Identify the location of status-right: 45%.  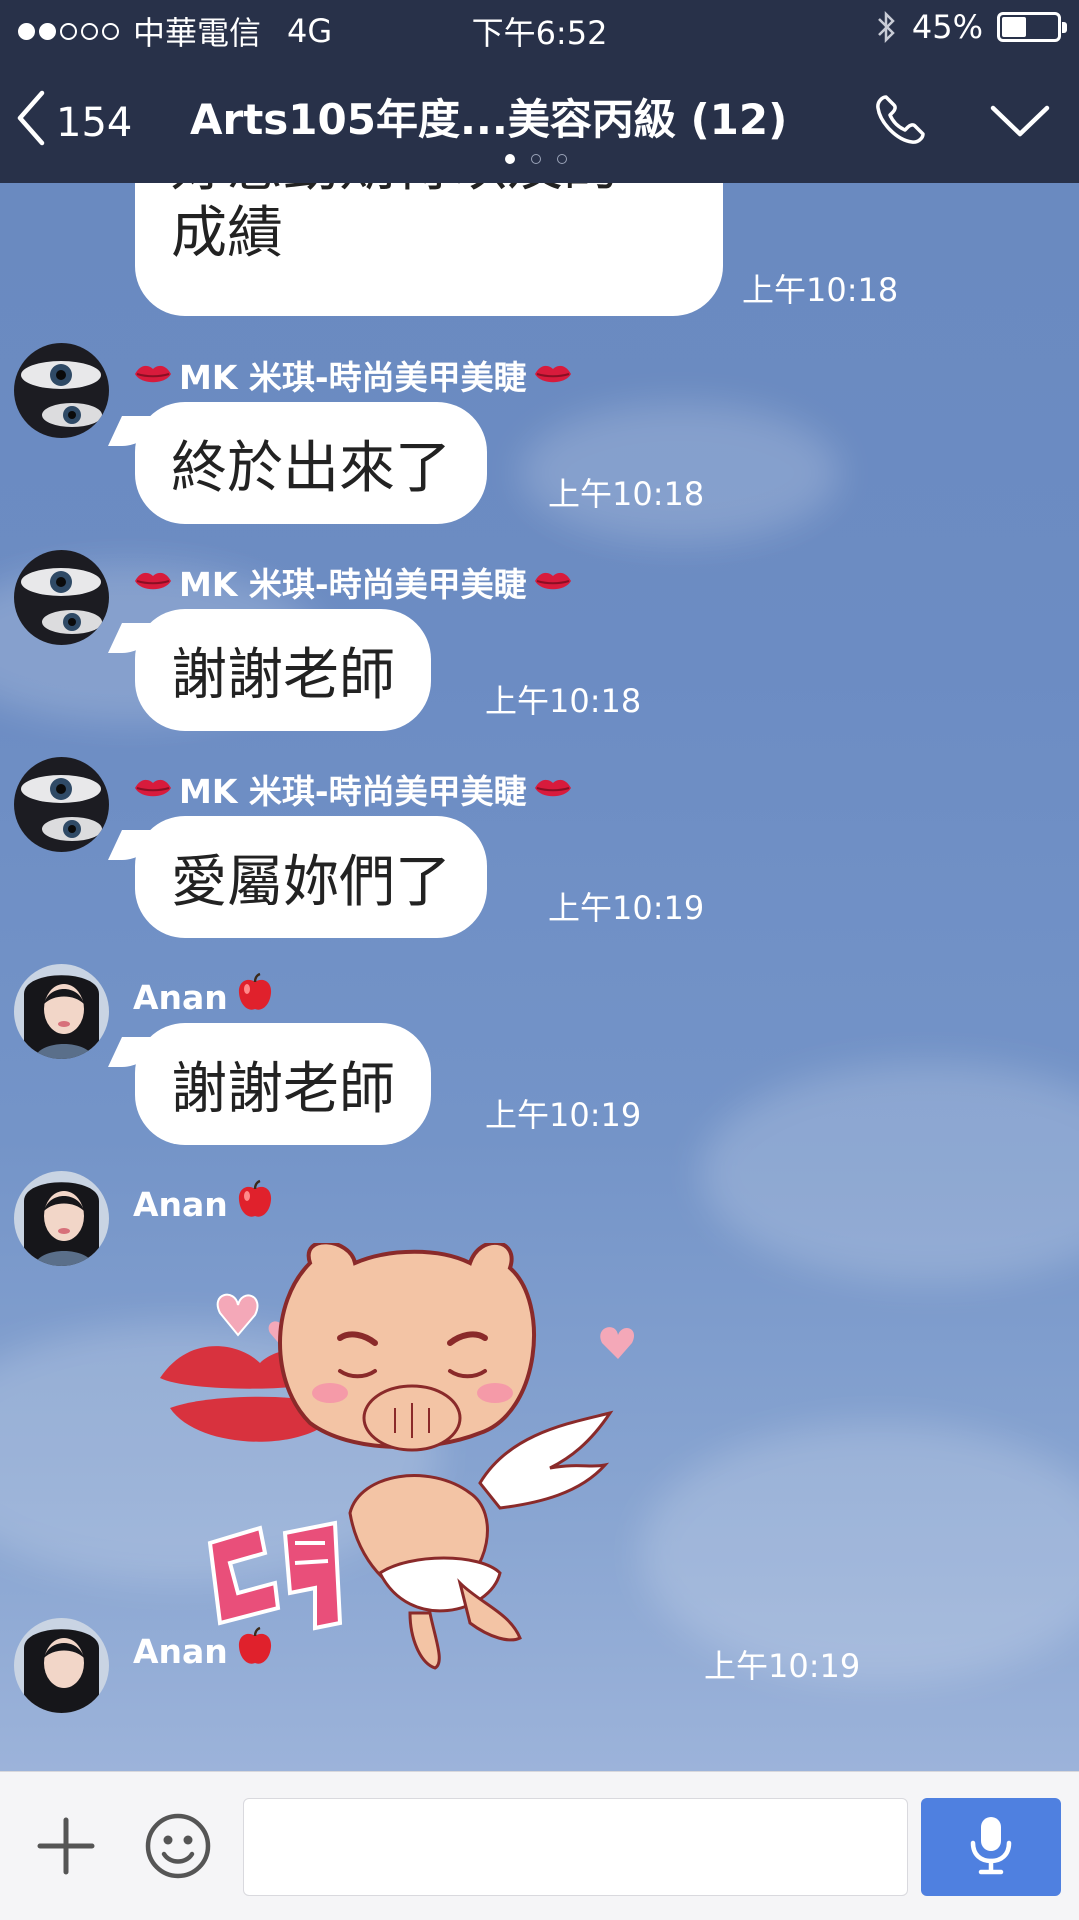
(971, 27).